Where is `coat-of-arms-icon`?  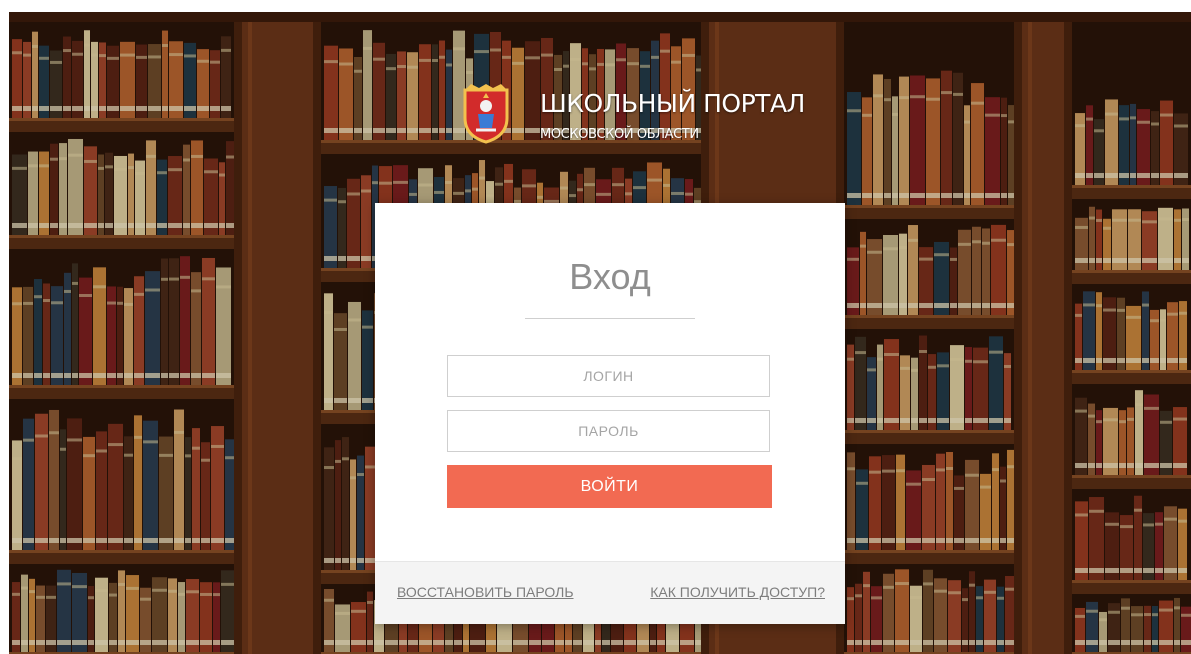
coat-of-arms-icon is located at coordinates (486, 114).